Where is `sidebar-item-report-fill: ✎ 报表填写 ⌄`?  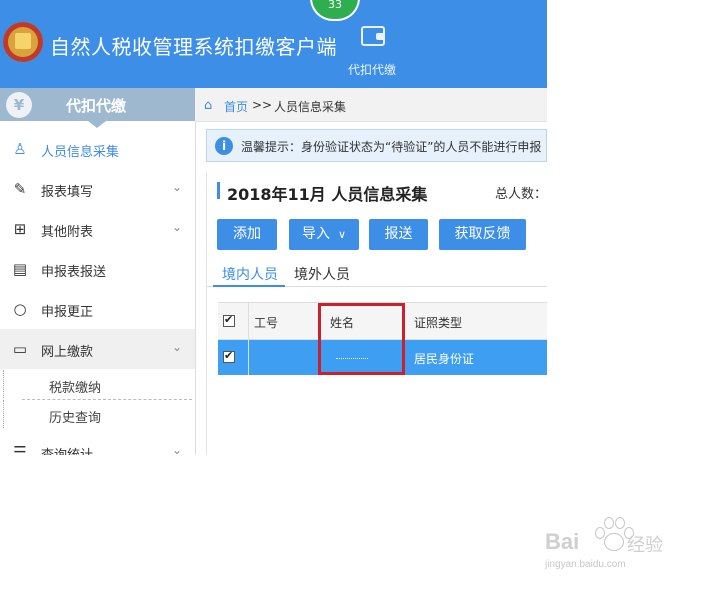 sidebar-item-report-fill: ✎ 报表填写 ⌄ is located at coordinates (97, 189).